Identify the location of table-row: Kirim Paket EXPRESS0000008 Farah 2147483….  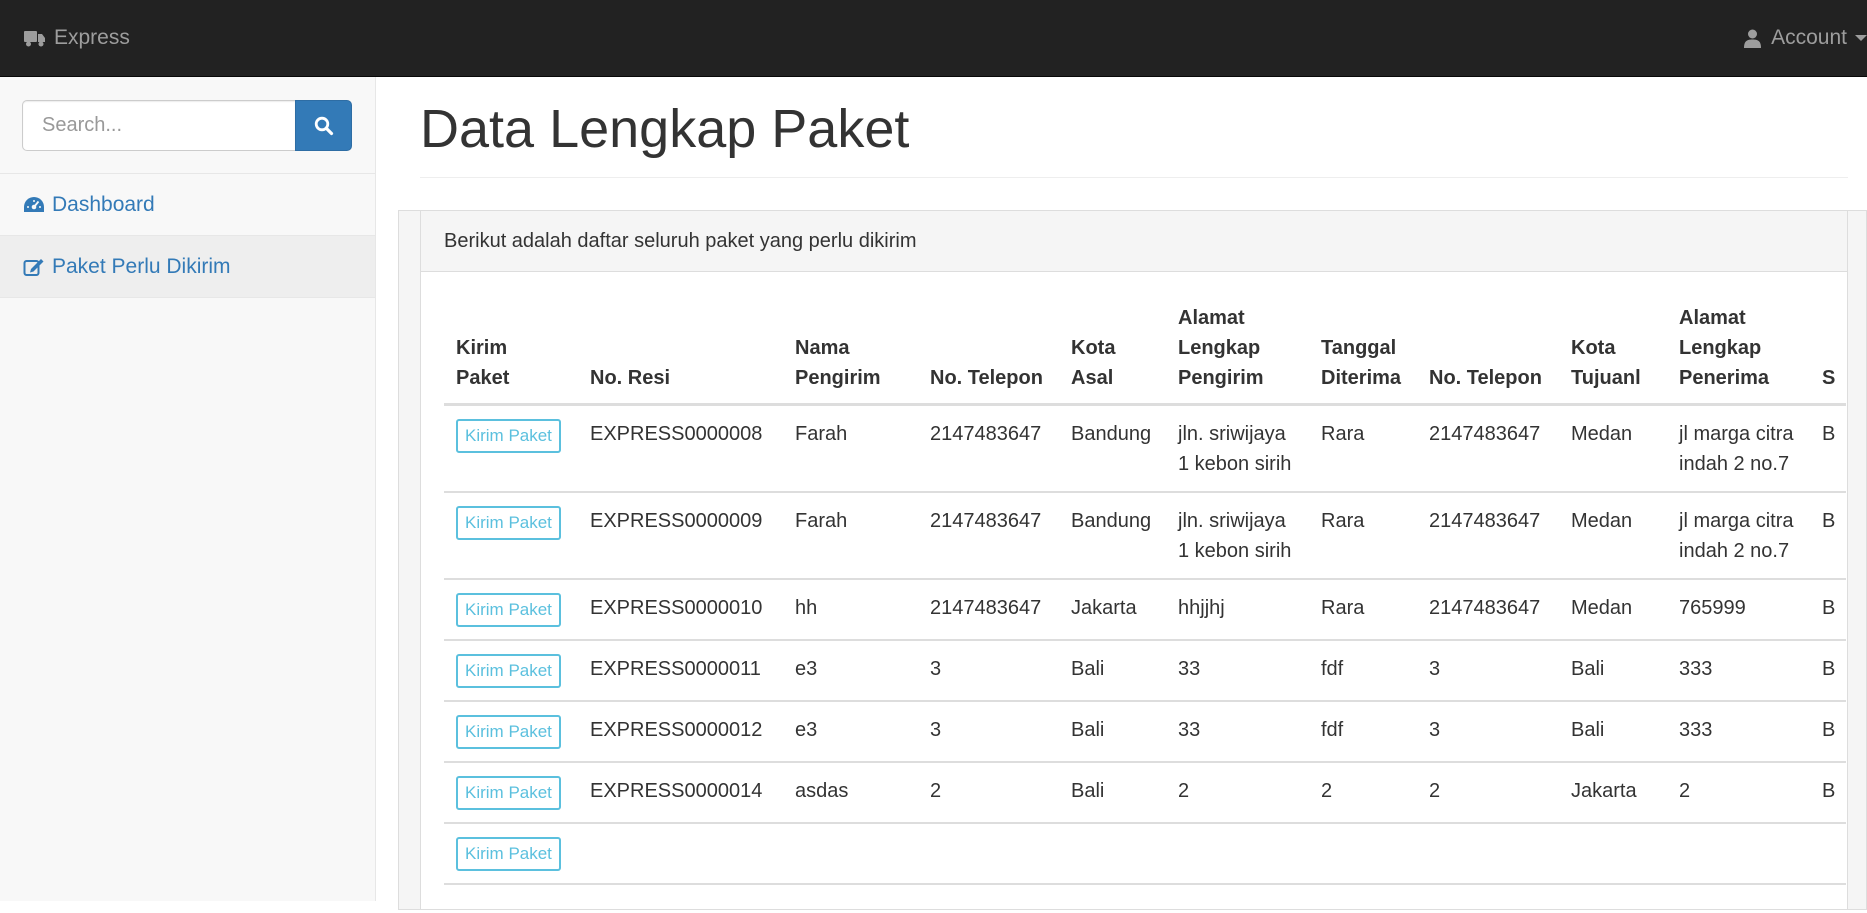
(1145, 448).